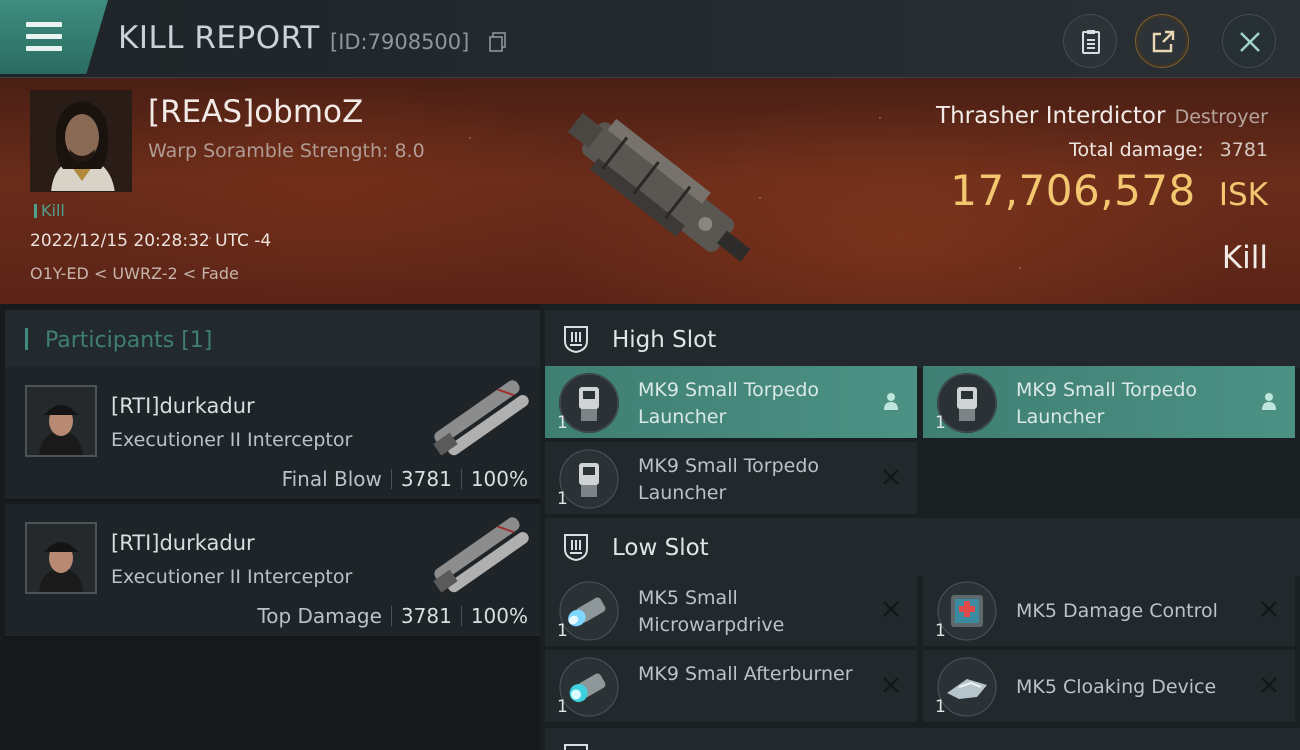 The image size is (1300, 750). I want to click on copy-icon, so click(498, 42).